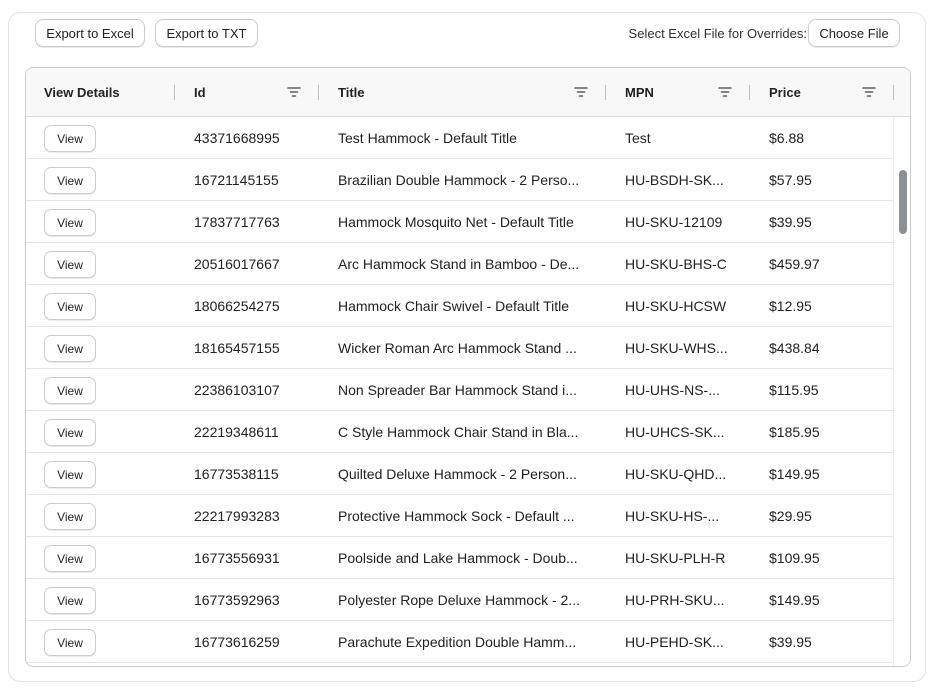 Image resolution: width=934 pixels, height=689 pixels. Describe the element at coordinates (239, 92) in the screenshot. I see `column-header-id: Id` at that location.